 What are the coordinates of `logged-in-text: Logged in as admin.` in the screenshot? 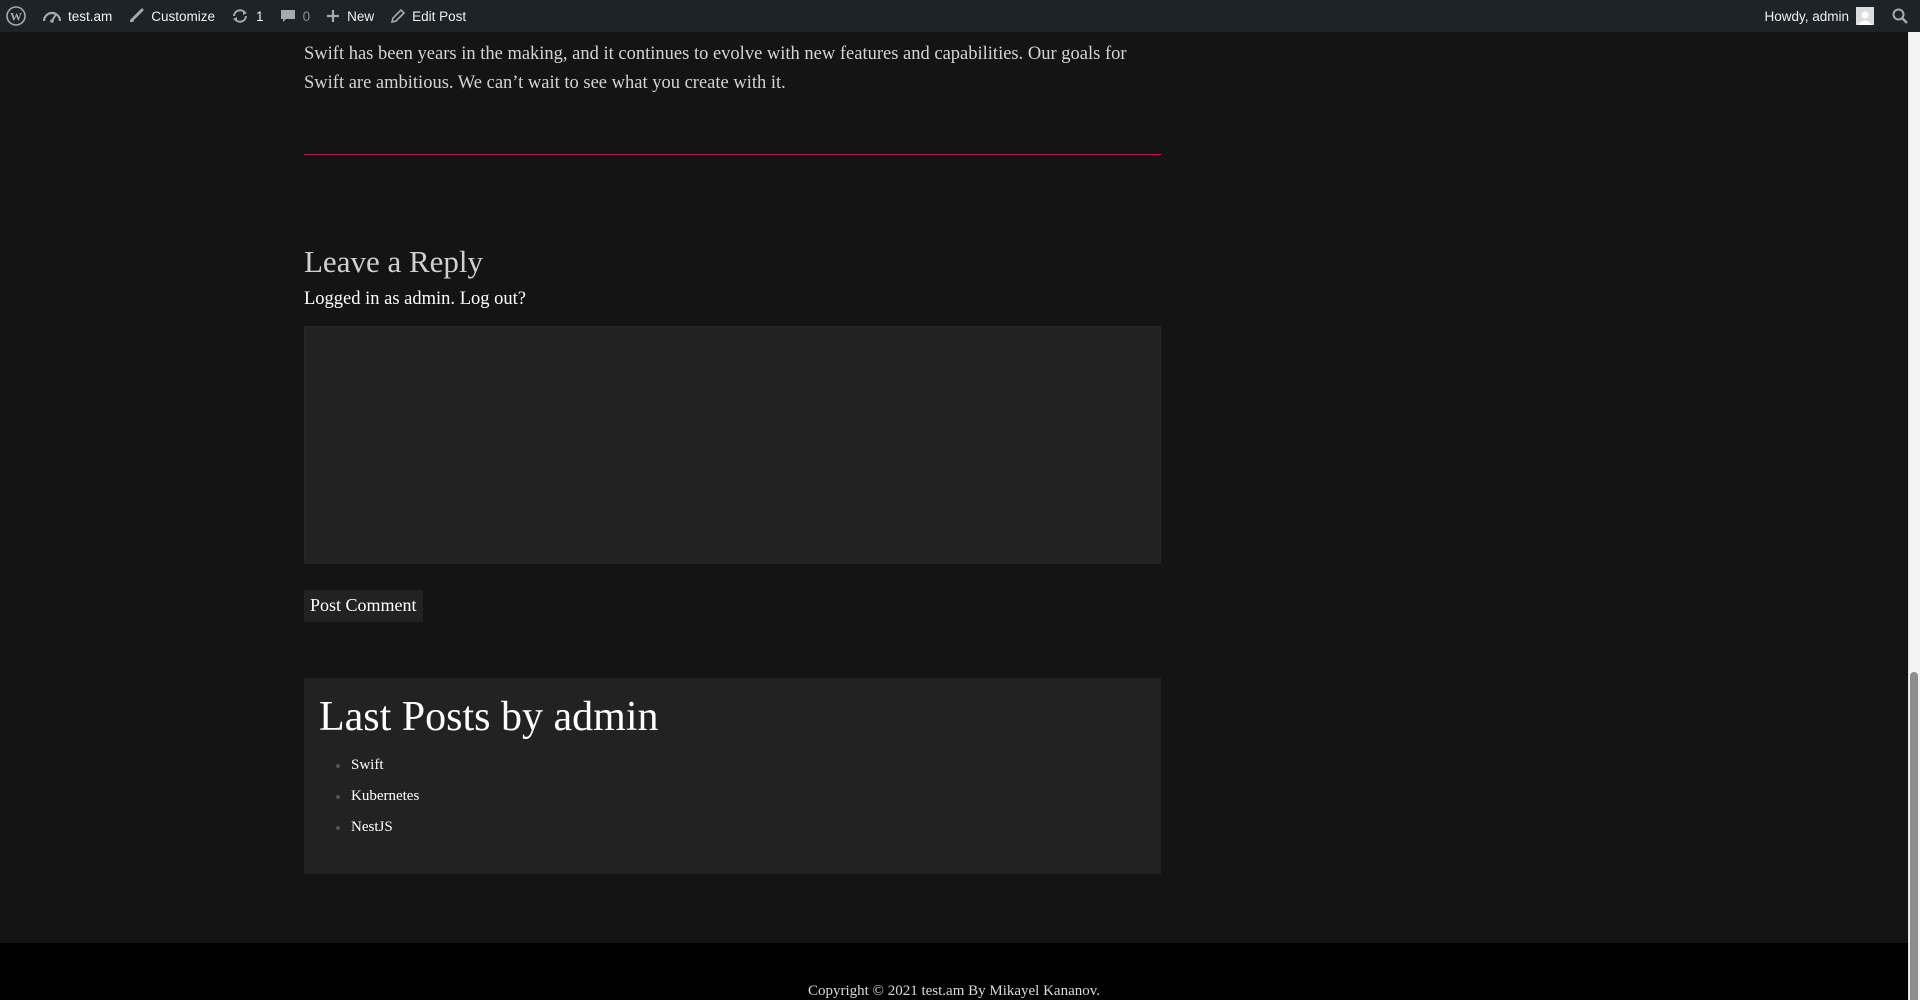 It's located at (380, 299).